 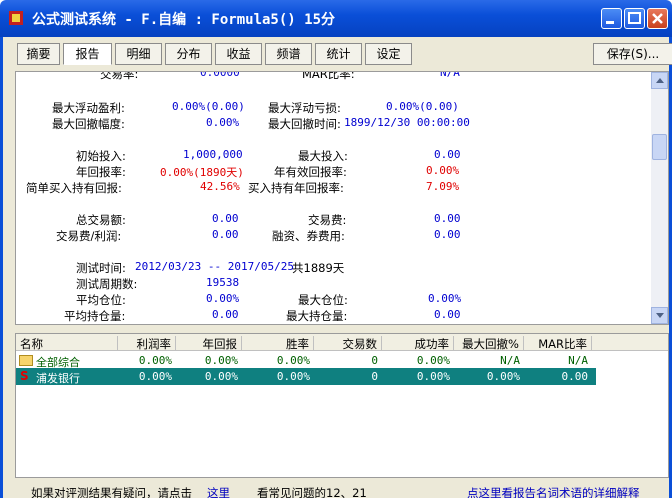 I want to click on report-value: 0.00%(1890天), so click(x=202, y=172).